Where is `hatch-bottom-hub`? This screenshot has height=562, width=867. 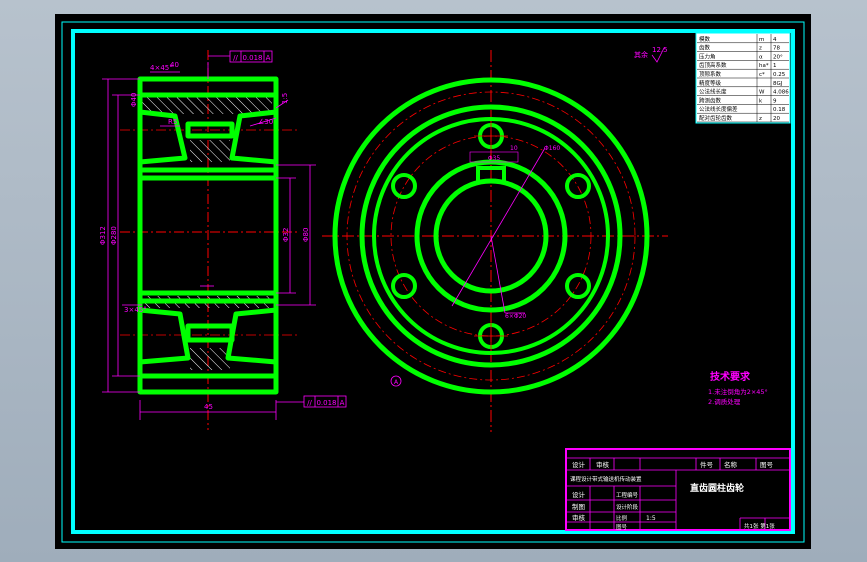 hatch-bottom-hub is located at coordinates (210, 359).